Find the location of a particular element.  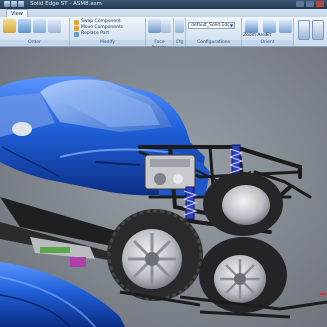

view-style-icon is located at coordinates (304, 30).